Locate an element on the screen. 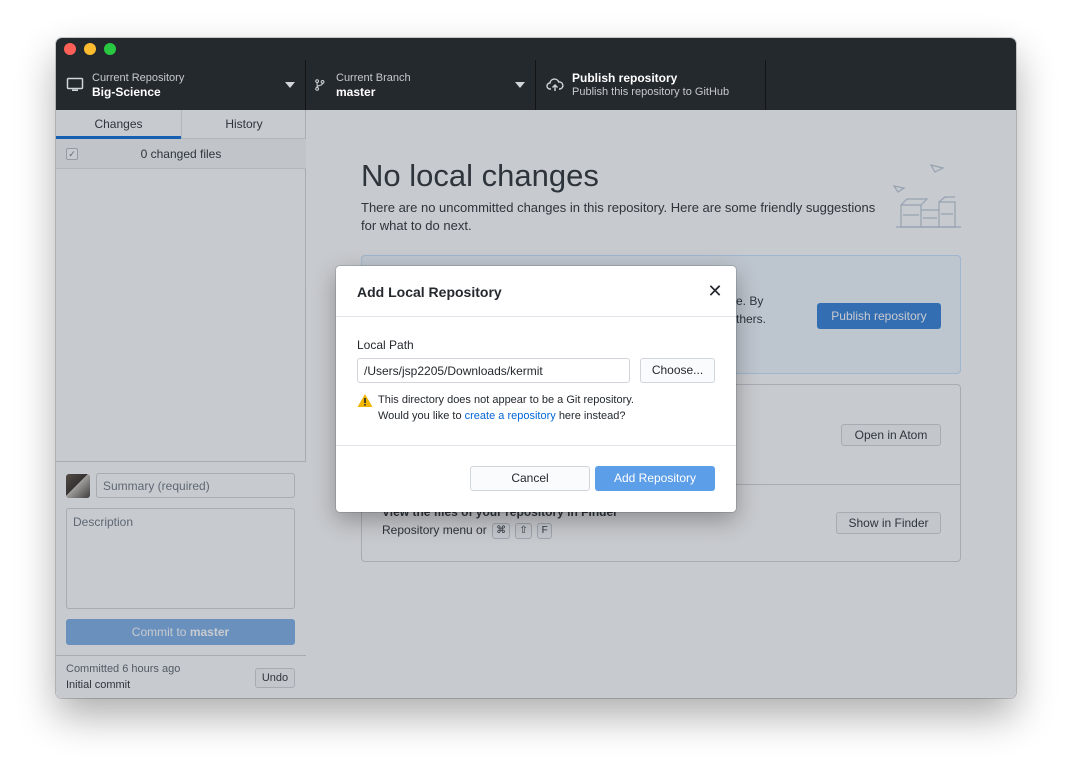 Image resolution: width=1072 pixels, height=772 pixels. add-repository-button: Add Repository is located at coordinates (655, 478).